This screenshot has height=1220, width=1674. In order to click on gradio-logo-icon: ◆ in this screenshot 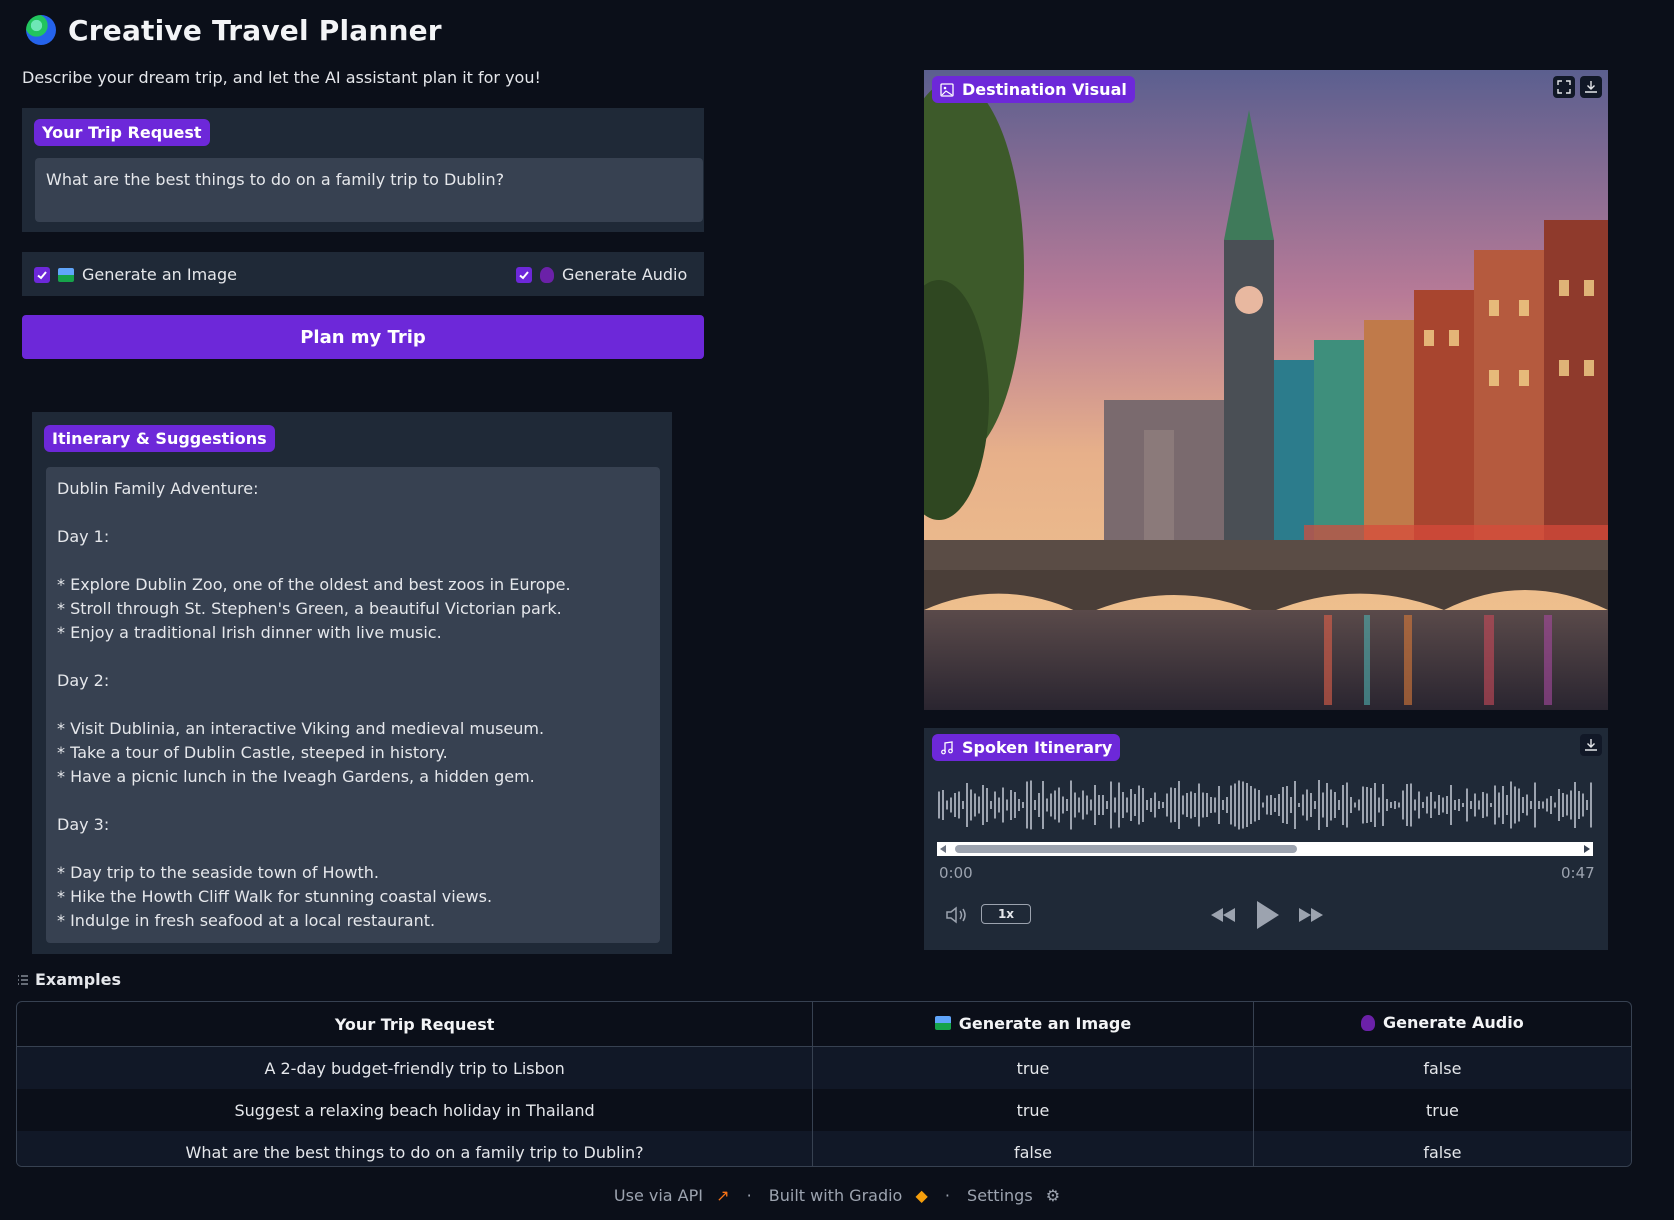, I will do `click(921, 1195)`.